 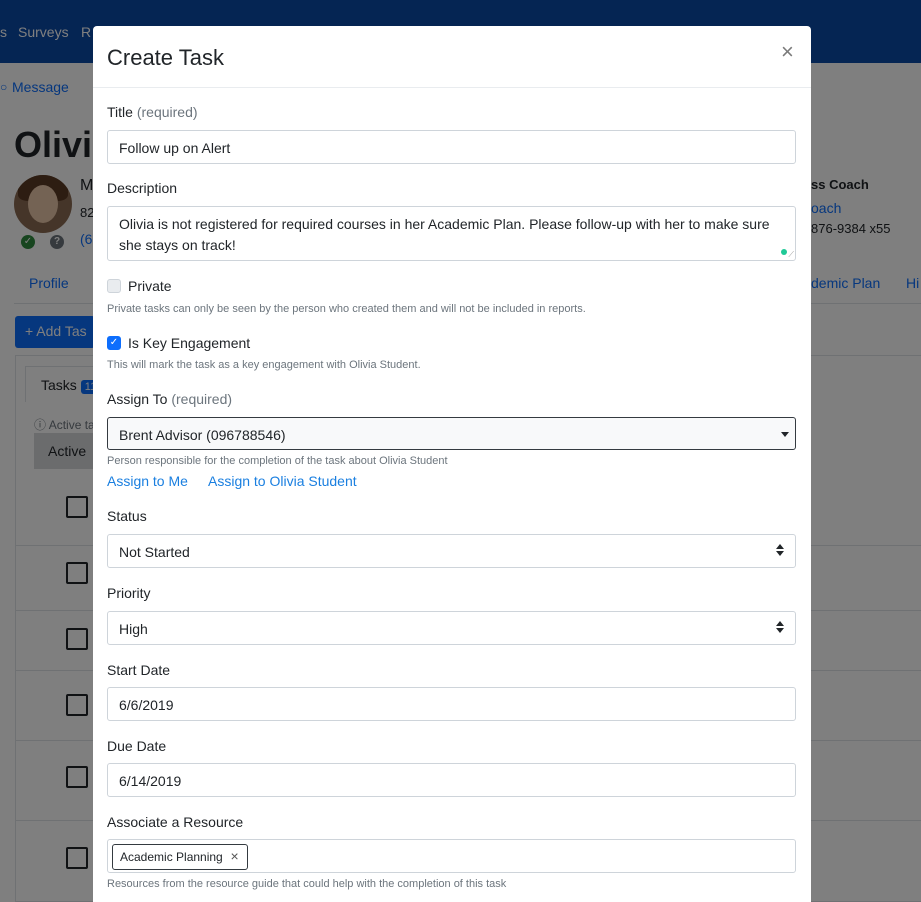 I want to click on priority-value: High, so click(x=133, y=629).